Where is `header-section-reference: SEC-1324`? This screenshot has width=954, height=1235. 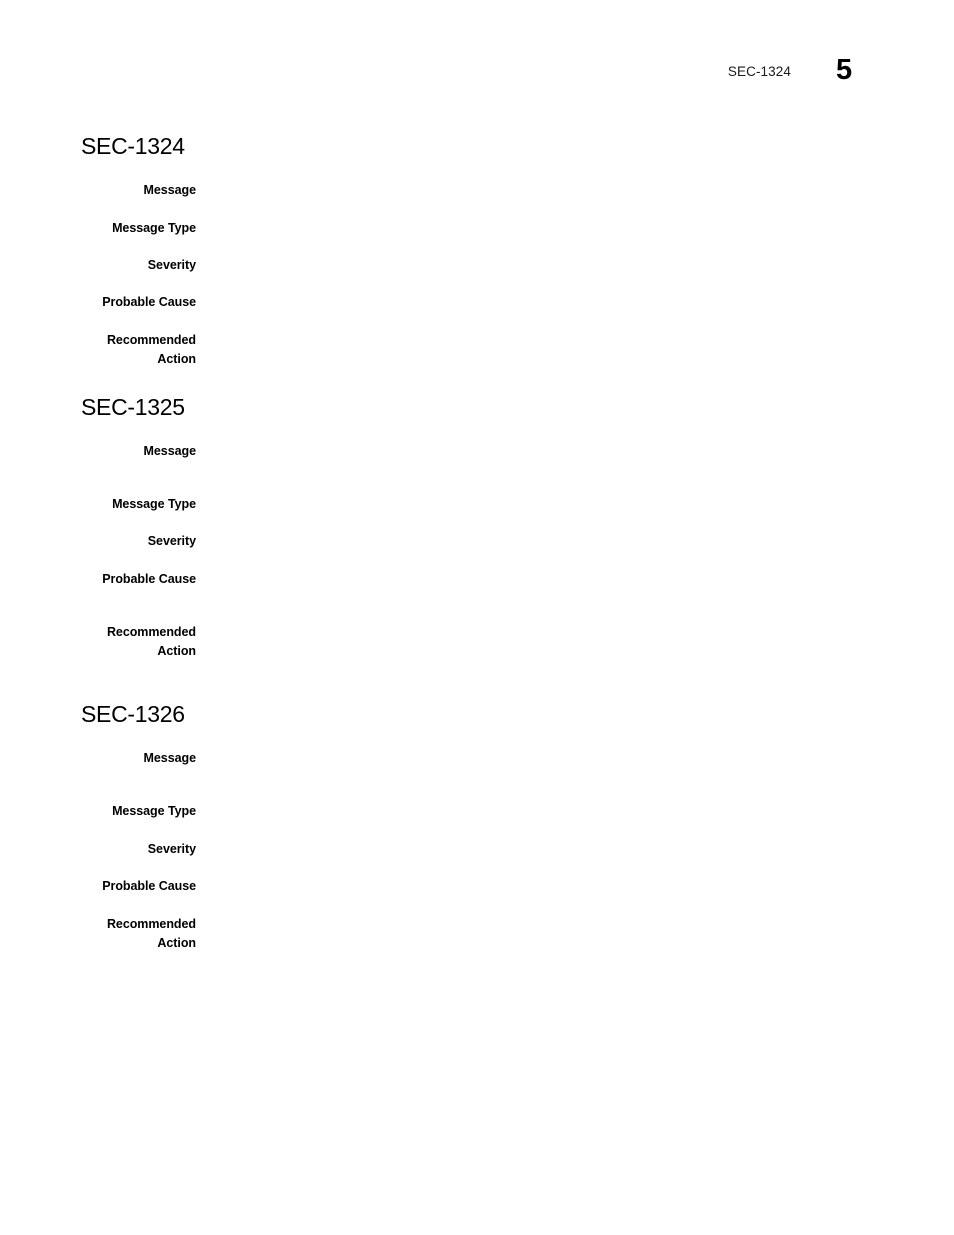 header-section-reference: SEC-1324 is located at coordinates (759, 71).